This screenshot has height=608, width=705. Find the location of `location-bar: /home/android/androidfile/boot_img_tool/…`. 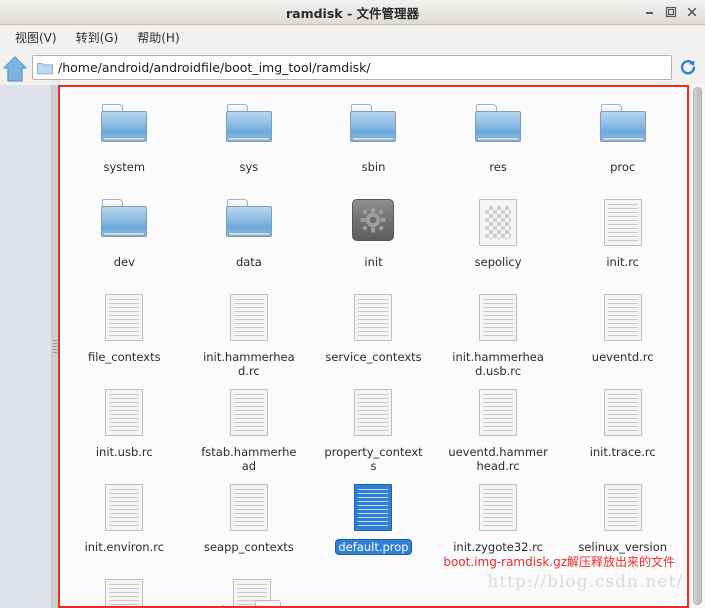

location-bar: /home/android/androidfile/boot_img_tool/… is located at coordinates (352, 67).